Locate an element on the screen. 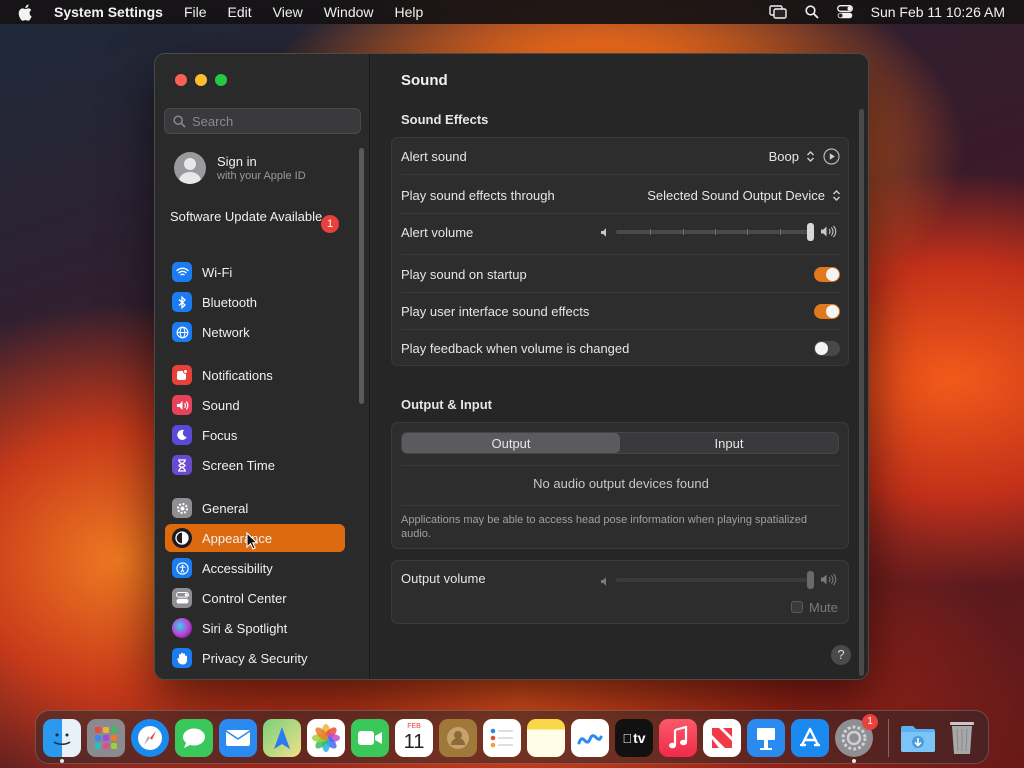 Image resolution: width=1024 pixels, height=768 pixels. close-button is located at coordinates (181, 80).